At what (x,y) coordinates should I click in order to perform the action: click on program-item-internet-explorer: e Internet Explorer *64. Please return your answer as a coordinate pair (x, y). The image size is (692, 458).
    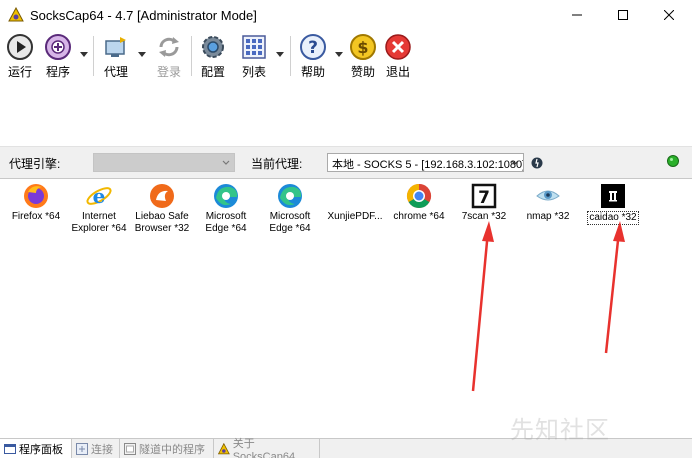
    Looking at the image, I should click on (99, 207).